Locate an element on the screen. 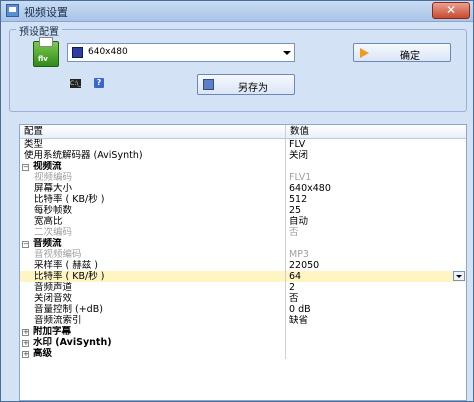 This screenshot has width=474, height=402. save-as-button: 另存为 is located at coordinates (246, 84).